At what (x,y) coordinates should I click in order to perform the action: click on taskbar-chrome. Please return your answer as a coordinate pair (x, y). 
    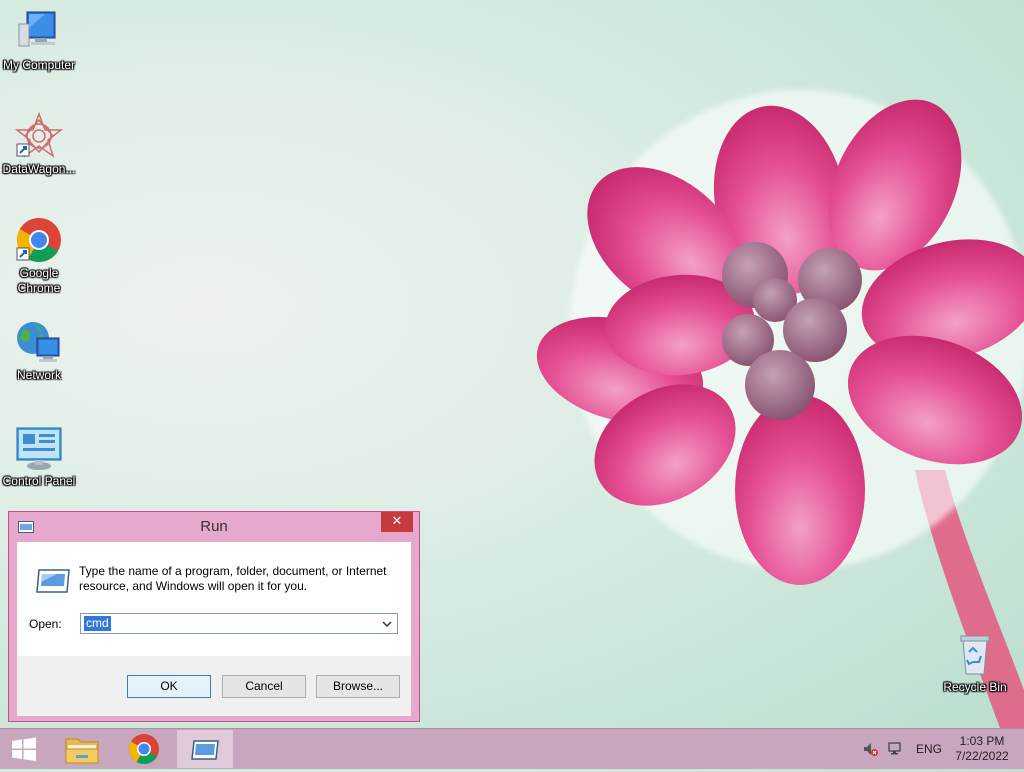
    Looking at the image, I should click on (144, 749).